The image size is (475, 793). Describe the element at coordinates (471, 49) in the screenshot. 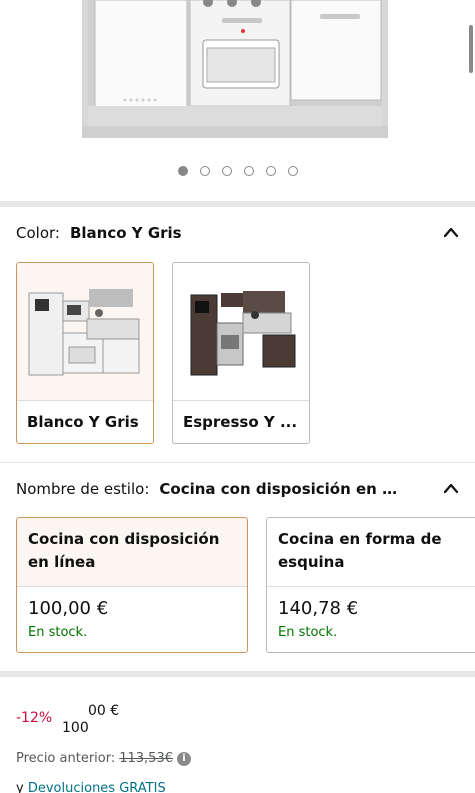

I see `scrollbar` at that location.